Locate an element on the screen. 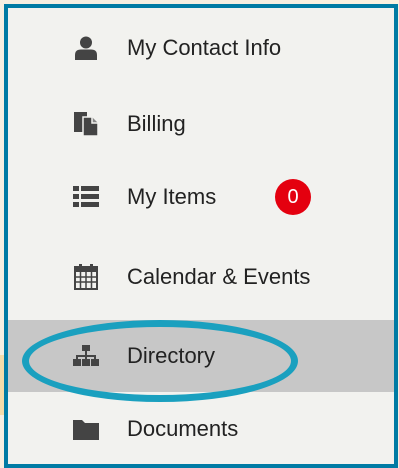 This screenshot has width=399, height=468. sidebar-item-calendar-events: Calendar & Events is located at coordinates (201, 277).